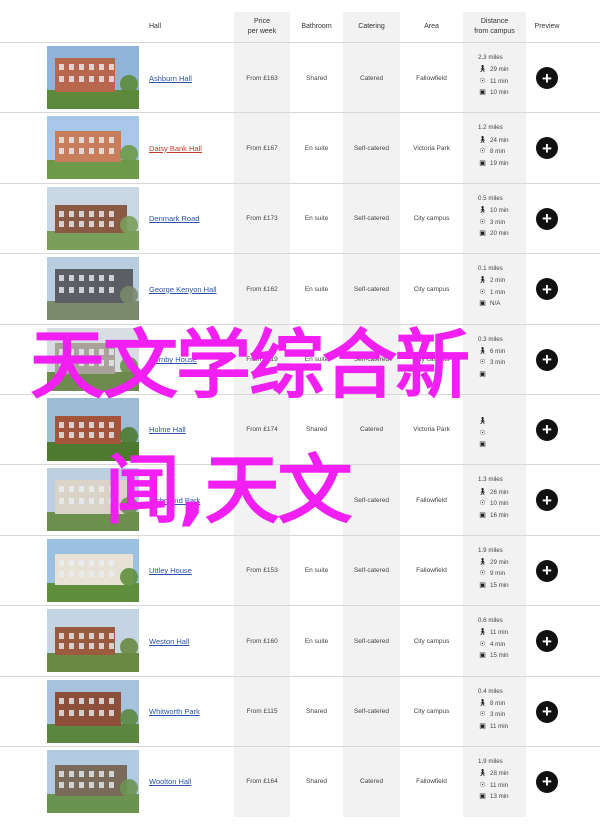 This screenshot has height=825, width=600. What do you see at coordinates (316, 78) in the screenshot?
I see `bathroom-cell: Shared` at bounding box center [316, 78].